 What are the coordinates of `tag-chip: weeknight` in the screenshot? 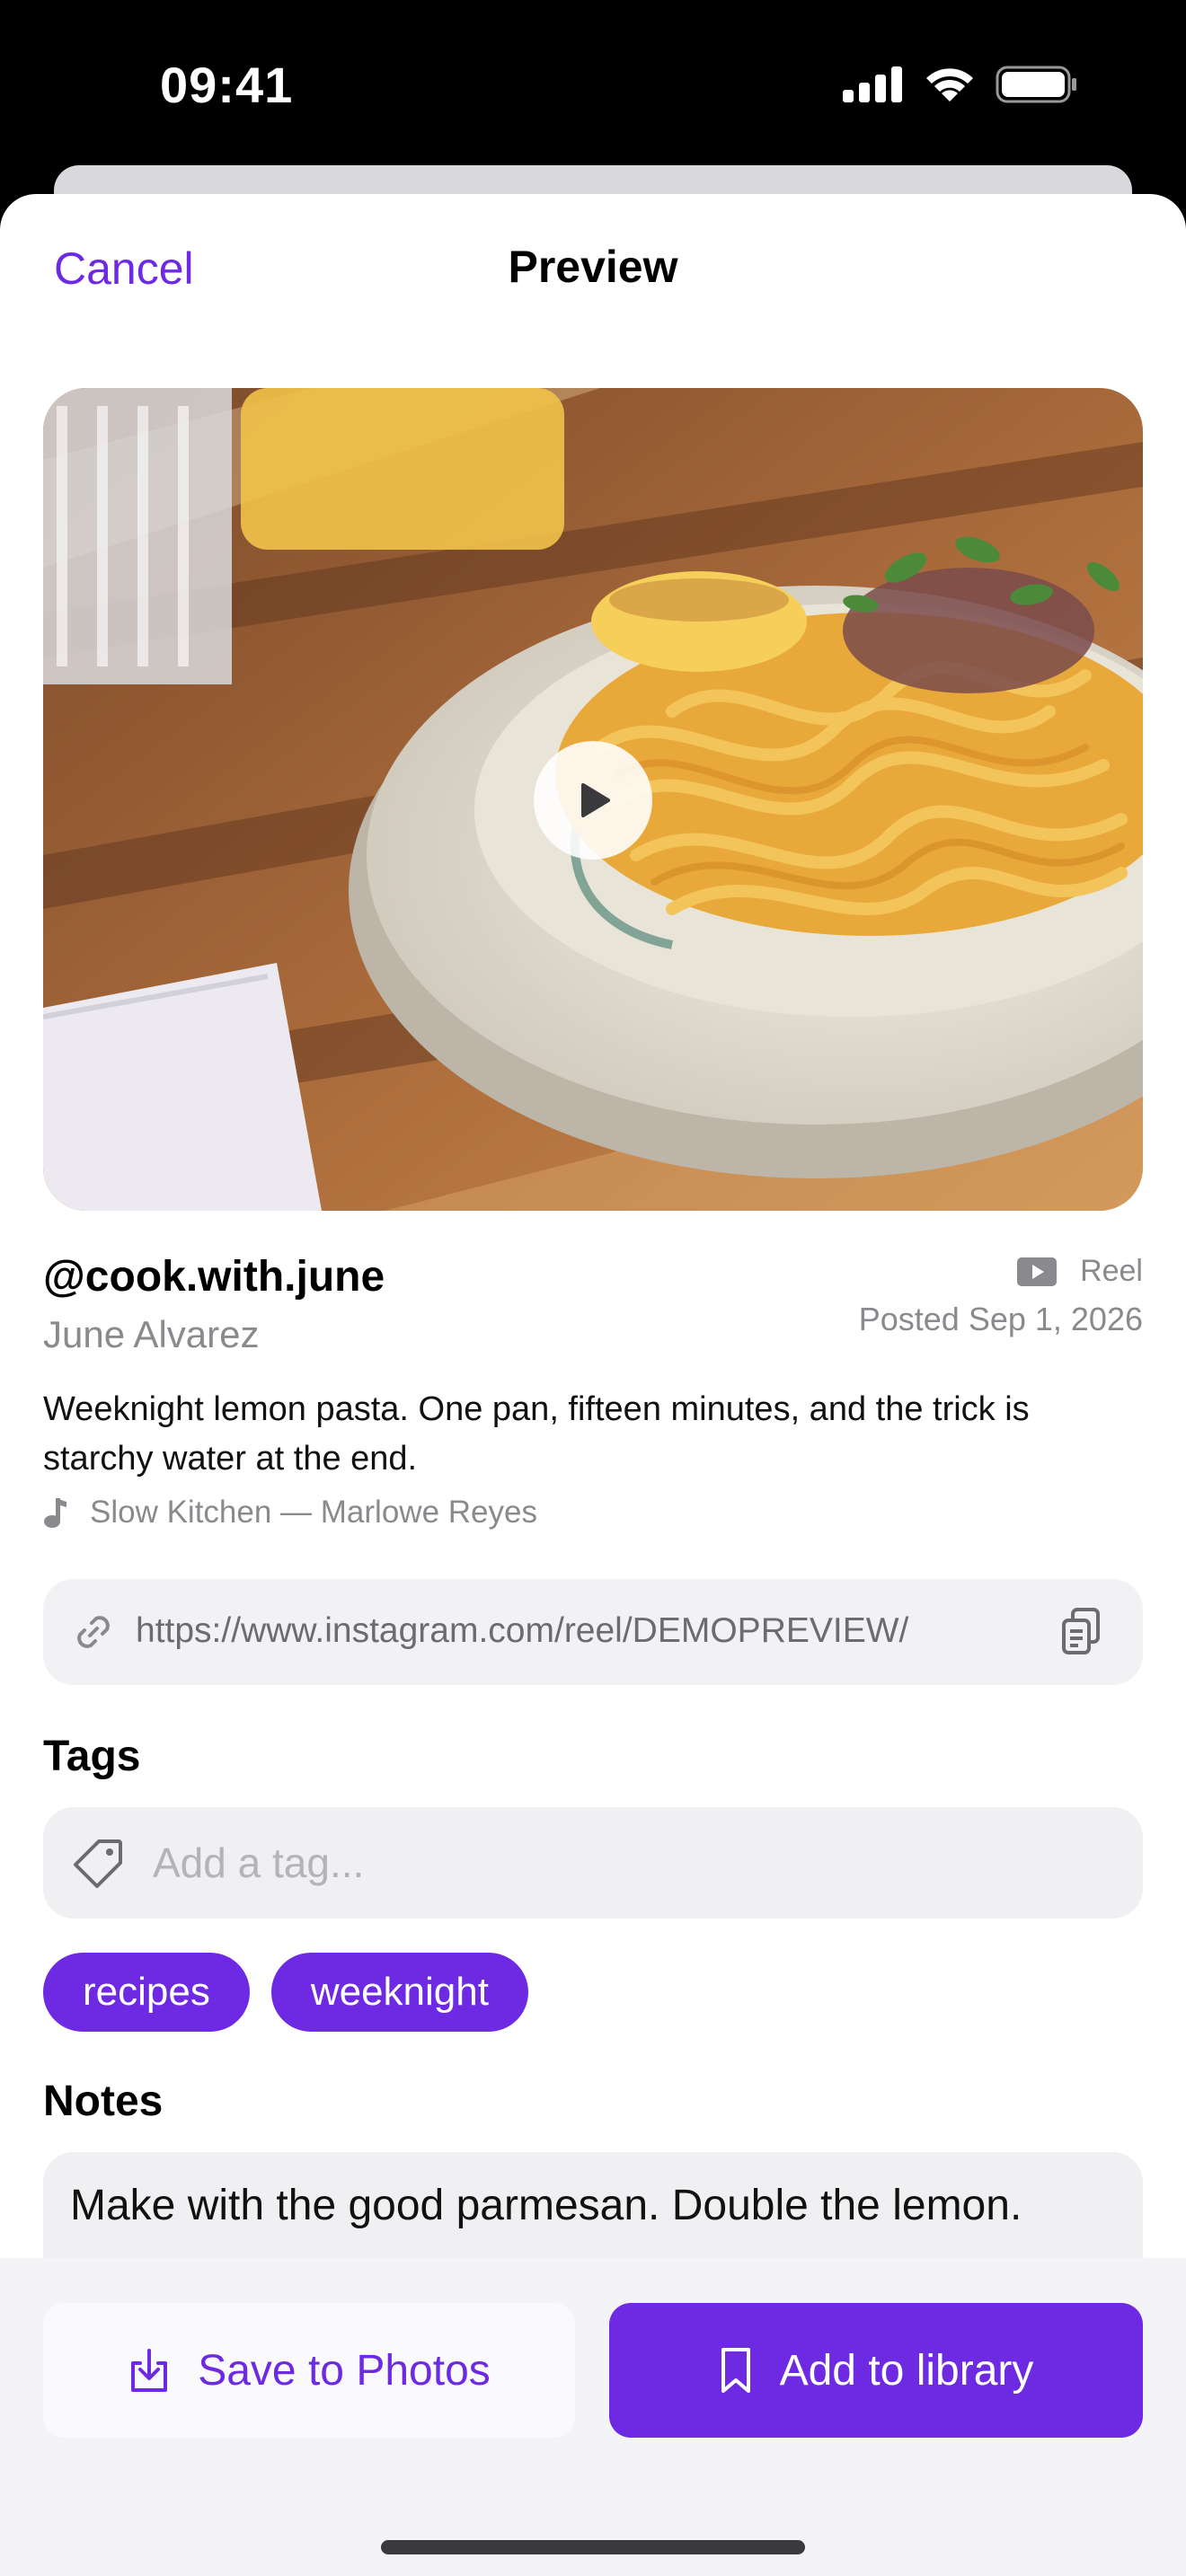 It's located at (399, 1992).